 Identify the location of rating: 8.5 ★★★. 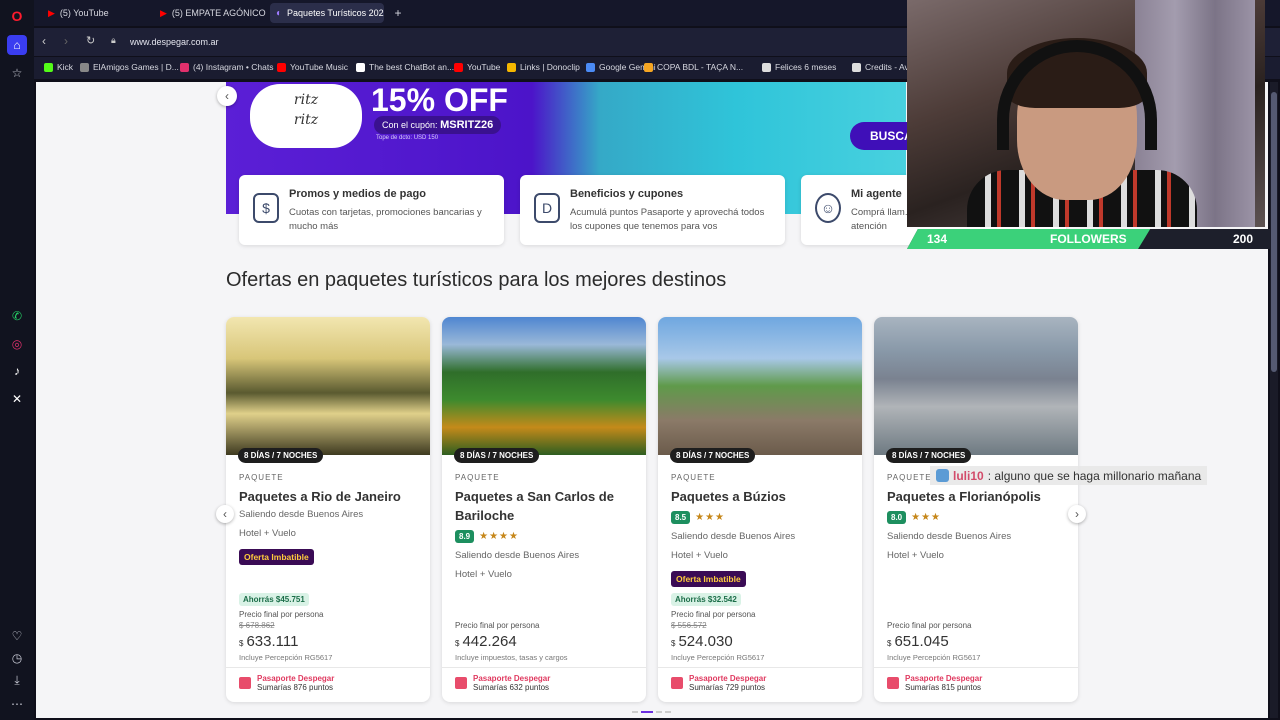
(698, 517).